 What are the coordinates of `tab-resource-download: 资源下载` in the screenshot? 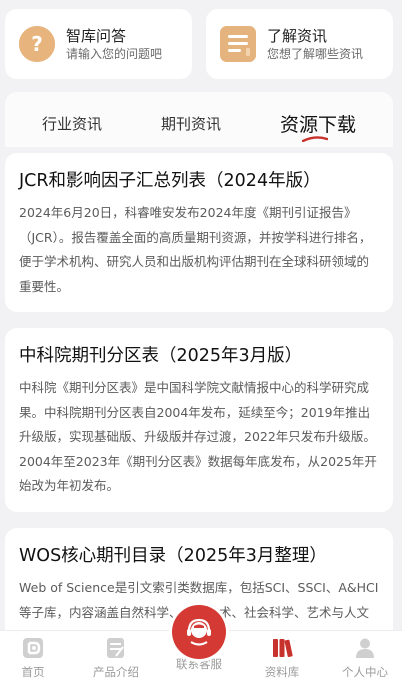 It's located at (318, 123).